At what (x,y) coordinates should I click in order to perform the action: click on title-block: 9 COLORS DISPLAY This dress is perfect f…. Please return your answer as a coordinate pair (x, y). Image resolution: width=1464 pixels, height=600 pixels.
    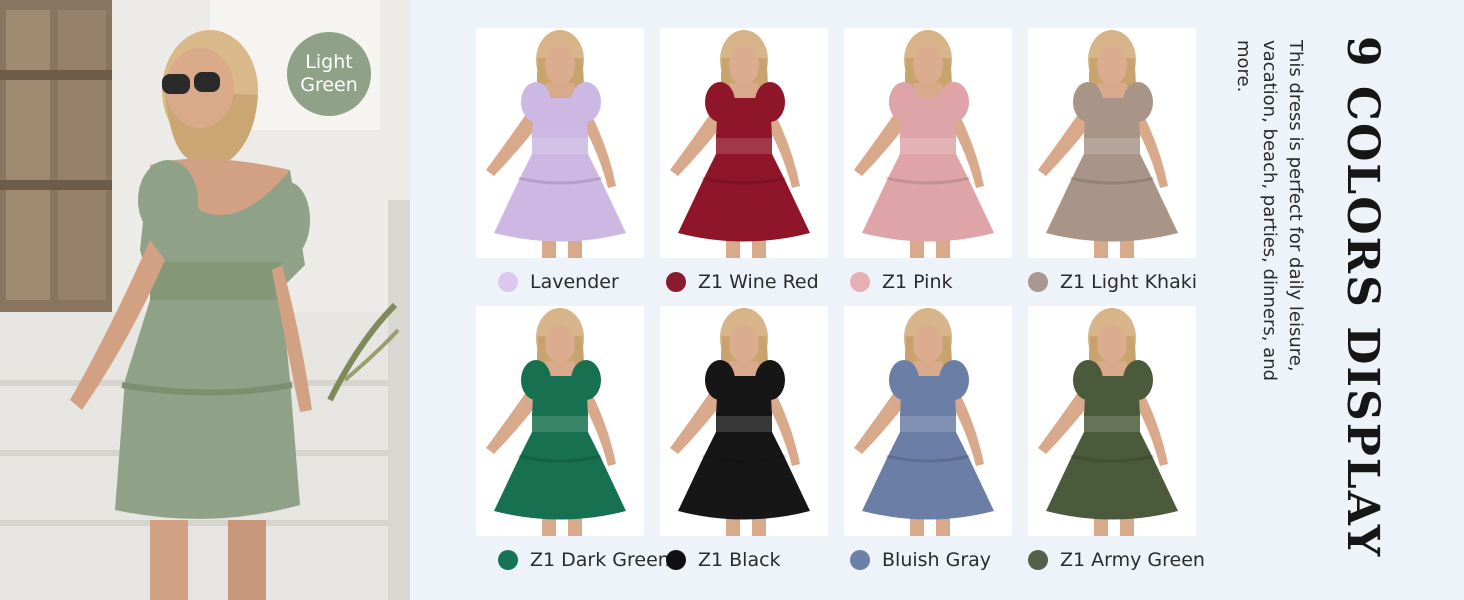
    Looking at the image, I should click on (1310, 297).